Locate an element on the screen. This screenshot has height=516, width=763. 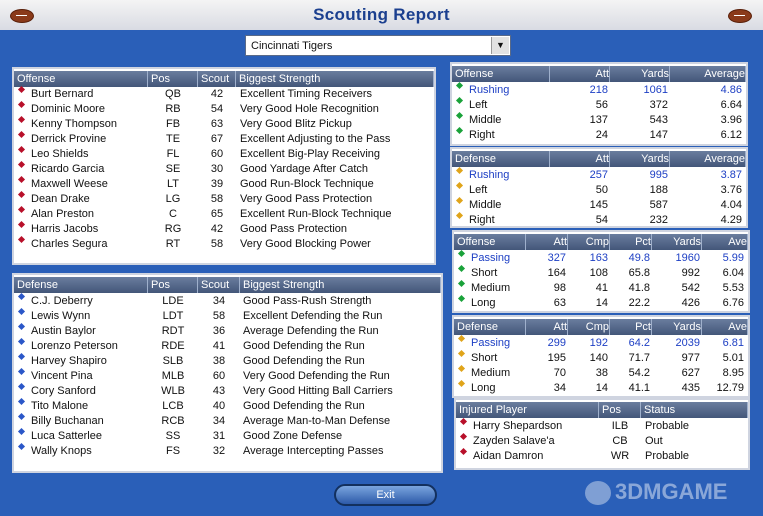
stat-row: Passing 299 192 64.2 2039 6.81 is located at coordinates (601, 342).